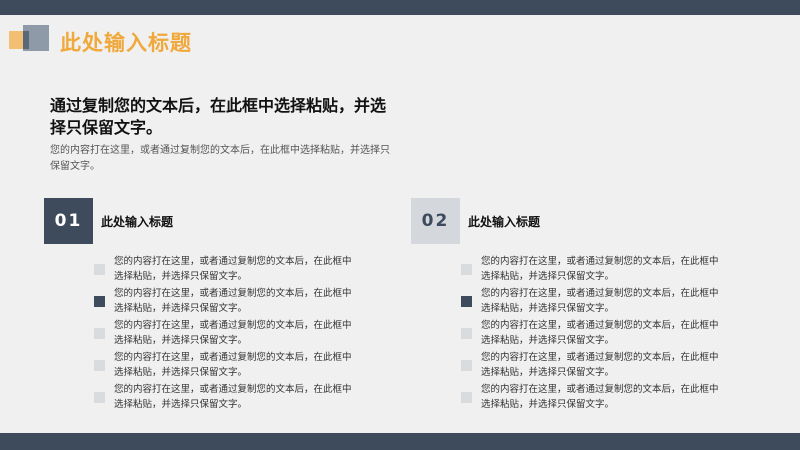 The image size is (800, 450). Describe the element at coordinates (30, 41) in the screenshot. I see `logo-icon` at that location.